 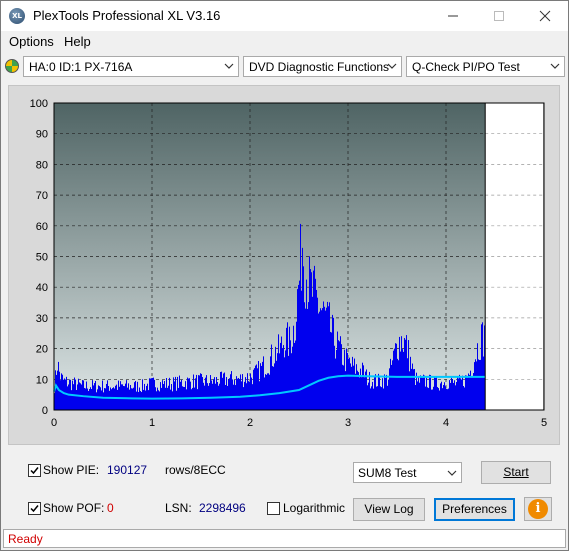 What do you see at coordinates (407, 472) in the screenshot?
I see `sum-test-select: SUM8 Test` at bounding box center [407, 472].